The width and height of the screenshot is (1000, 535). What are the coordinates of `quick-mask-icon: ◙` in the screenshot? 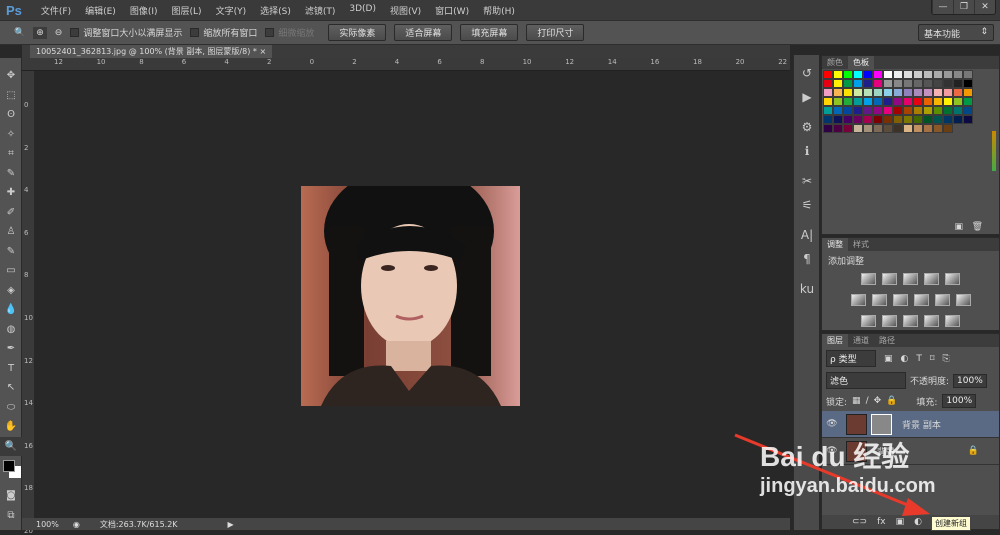 It's located at (11, 496).